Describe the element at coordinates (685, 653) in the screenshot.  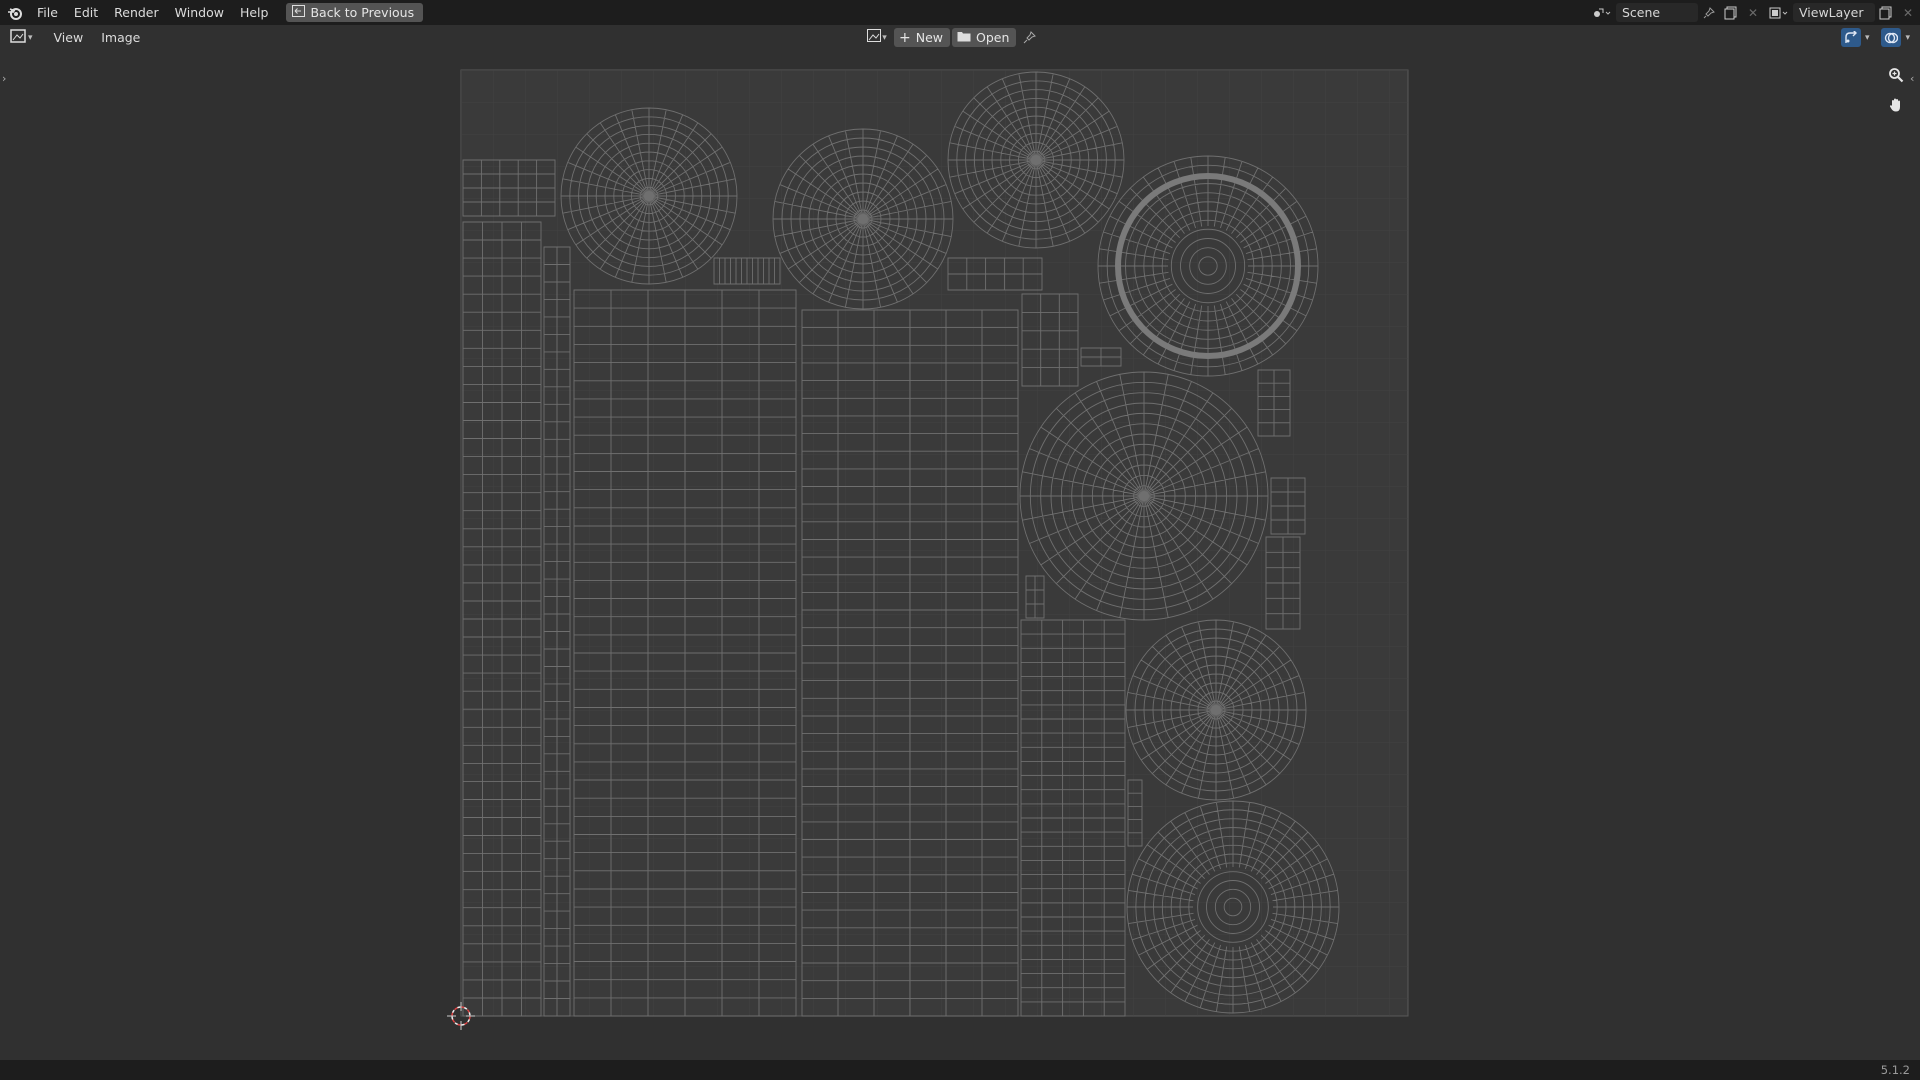
I see `uv-strip-wide-a` at that location.